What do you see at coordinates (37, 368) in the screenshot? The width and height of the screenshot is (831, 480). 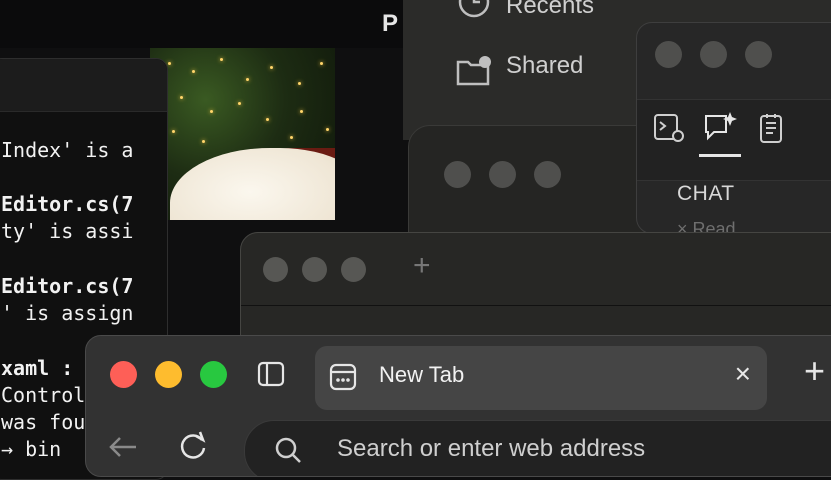 I see `terminal-line: xaml :` at bounding box center [37, 368].